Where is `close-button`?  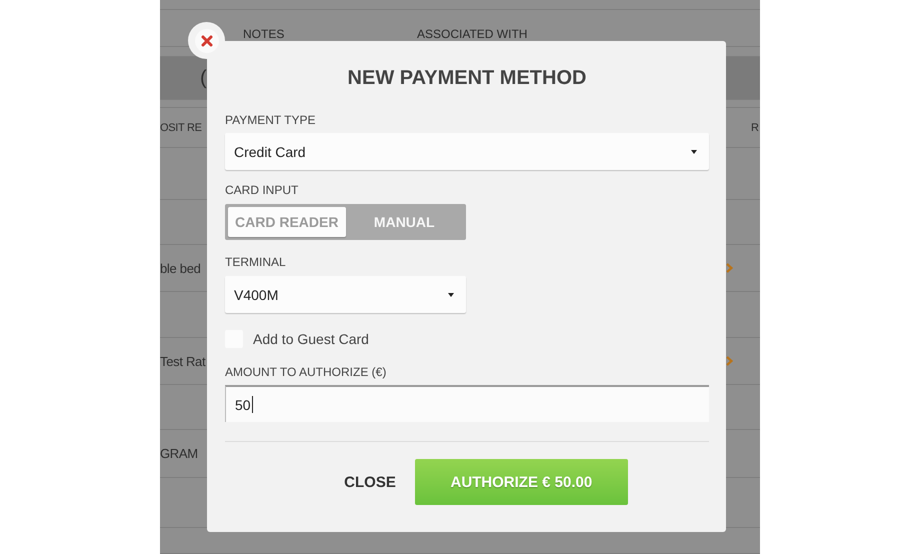 close-button is located at coordinates (206, 40).